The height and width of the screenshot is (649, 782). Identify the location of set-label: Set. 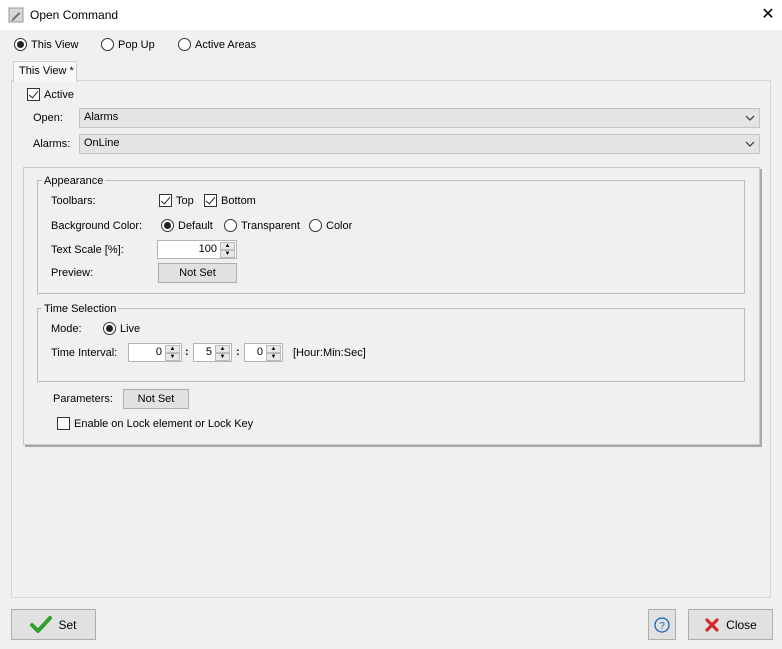
(67, 624).